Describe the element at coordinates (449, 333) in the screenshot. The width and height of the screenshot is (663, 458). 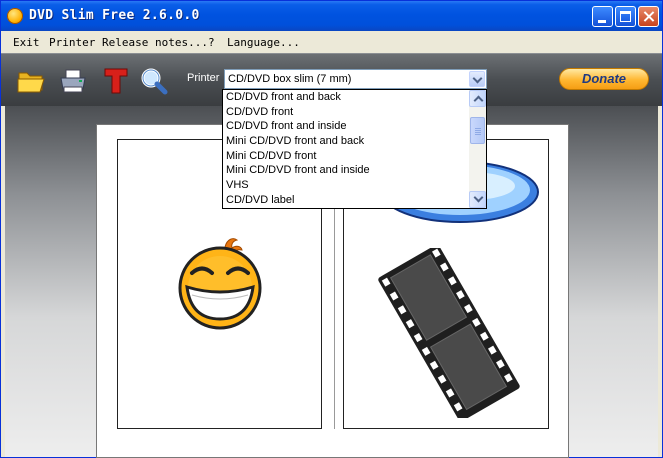
I see `film-strip-image` at that location.